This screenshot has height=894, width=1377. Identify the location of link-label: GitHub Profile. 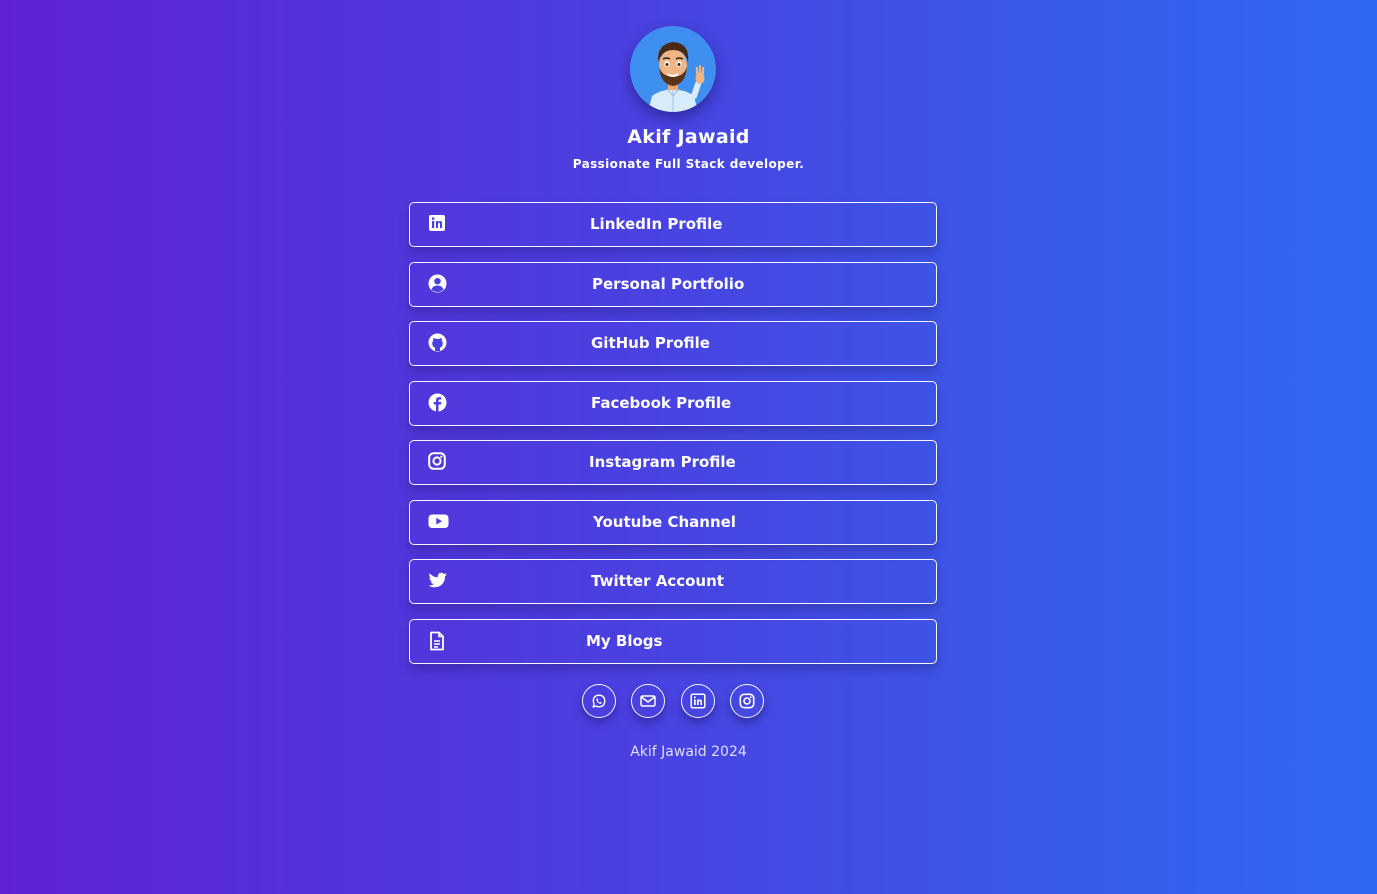
(650, 343).